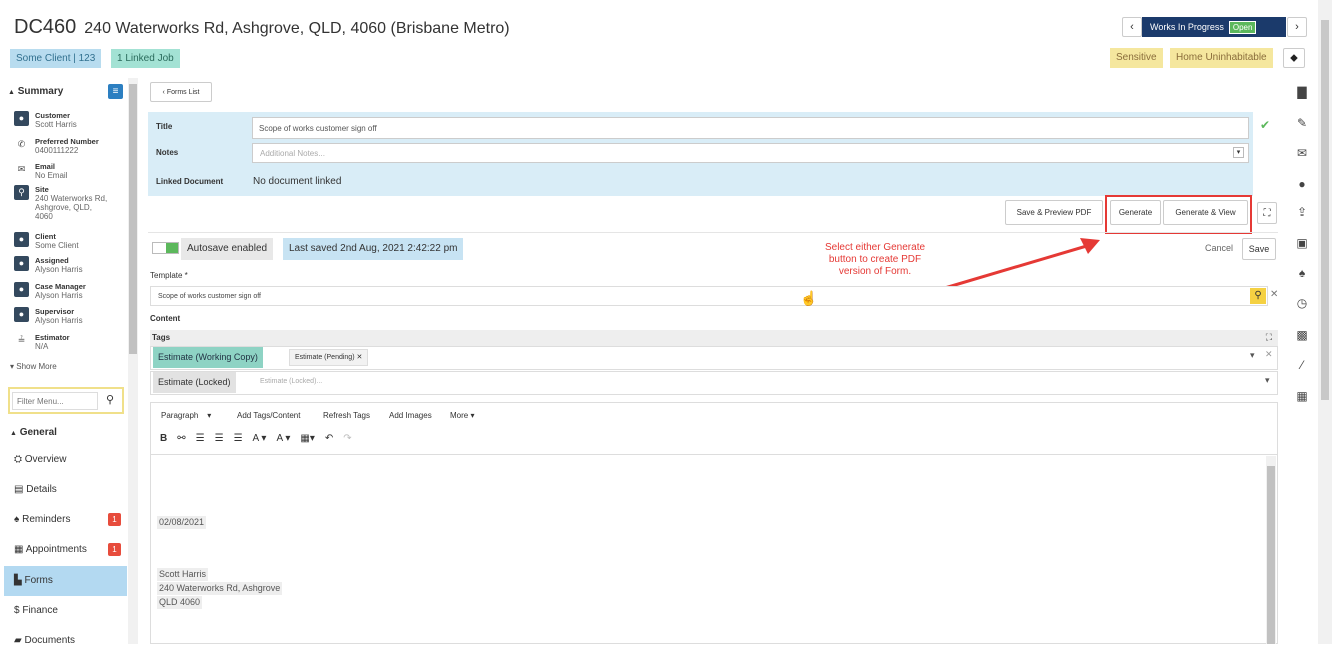 The image size is (1334, 656). Describe the element at coordinates (1325, 210) in the screenshot. I see `page-scroll-thumb` at that location.